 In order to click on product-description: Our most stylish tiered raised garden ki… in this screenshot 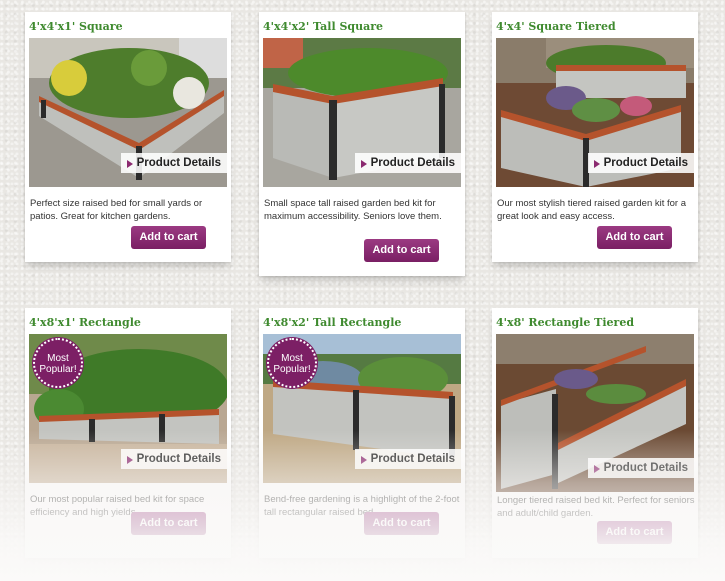, I will do `click(592, 210)`.